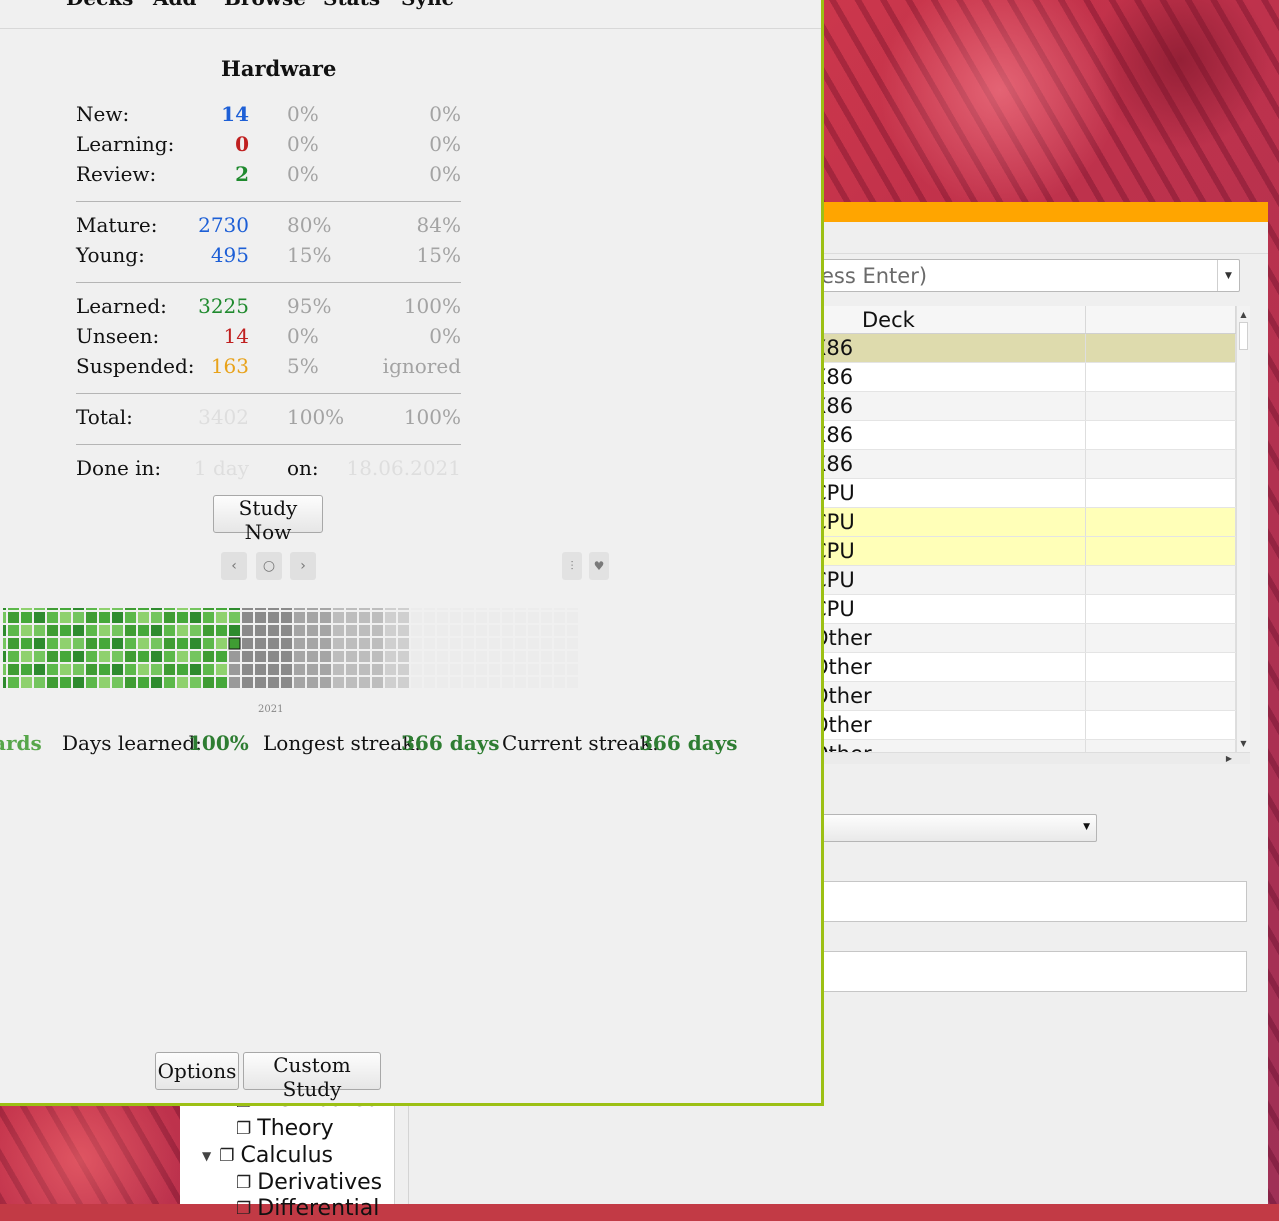 The image size is (1279, 1221). I want to click on table-row: Other, so click(1028, 725).